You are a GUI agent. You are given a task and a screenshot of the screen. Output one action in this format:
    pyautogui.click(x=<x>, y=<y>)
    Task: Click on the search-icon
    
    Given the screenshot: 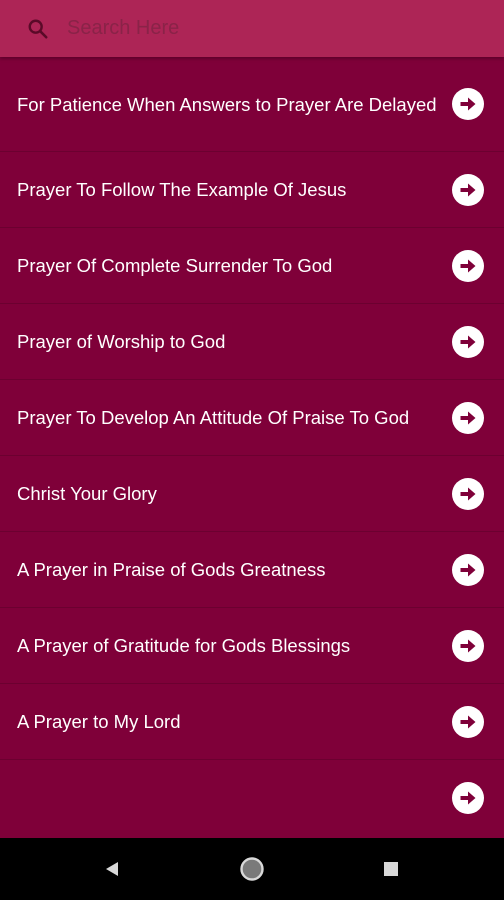 What is the action you would take?
    pyautogui.click(x=38, y=29)
    